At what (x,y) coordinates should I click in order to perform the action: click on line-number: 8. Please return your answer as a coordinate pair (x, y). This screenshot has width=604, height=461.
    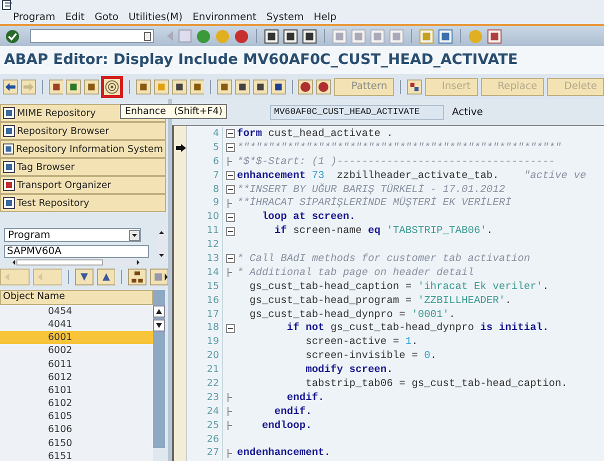
    Looking at the image, I should click on (205, 189).